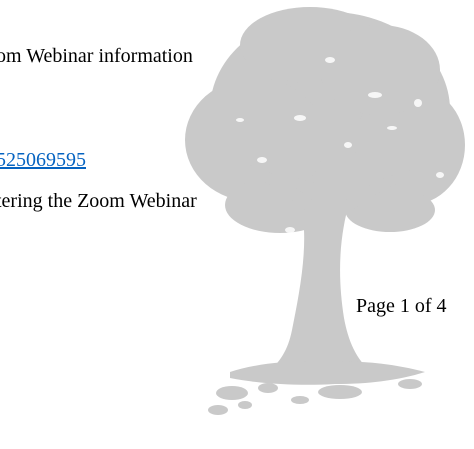  Describe the element at coordinates (401, 306) in the screenshot. I see `page-number: Page 1 of 4` at that location.